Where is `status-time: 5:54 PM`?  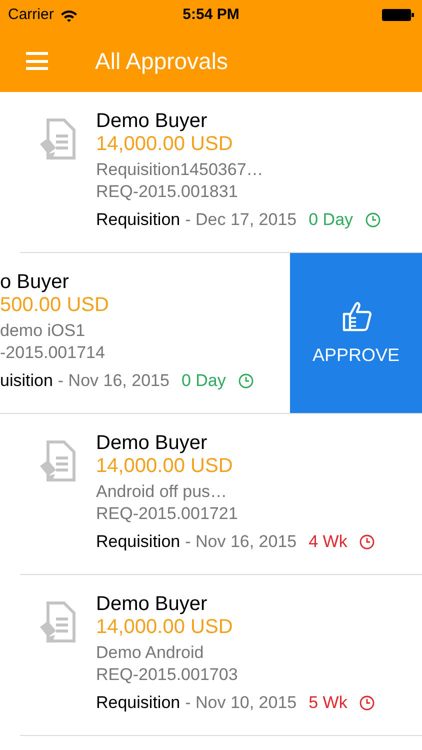
status-time: 5:54 PM is located at coordinates (211, 14).